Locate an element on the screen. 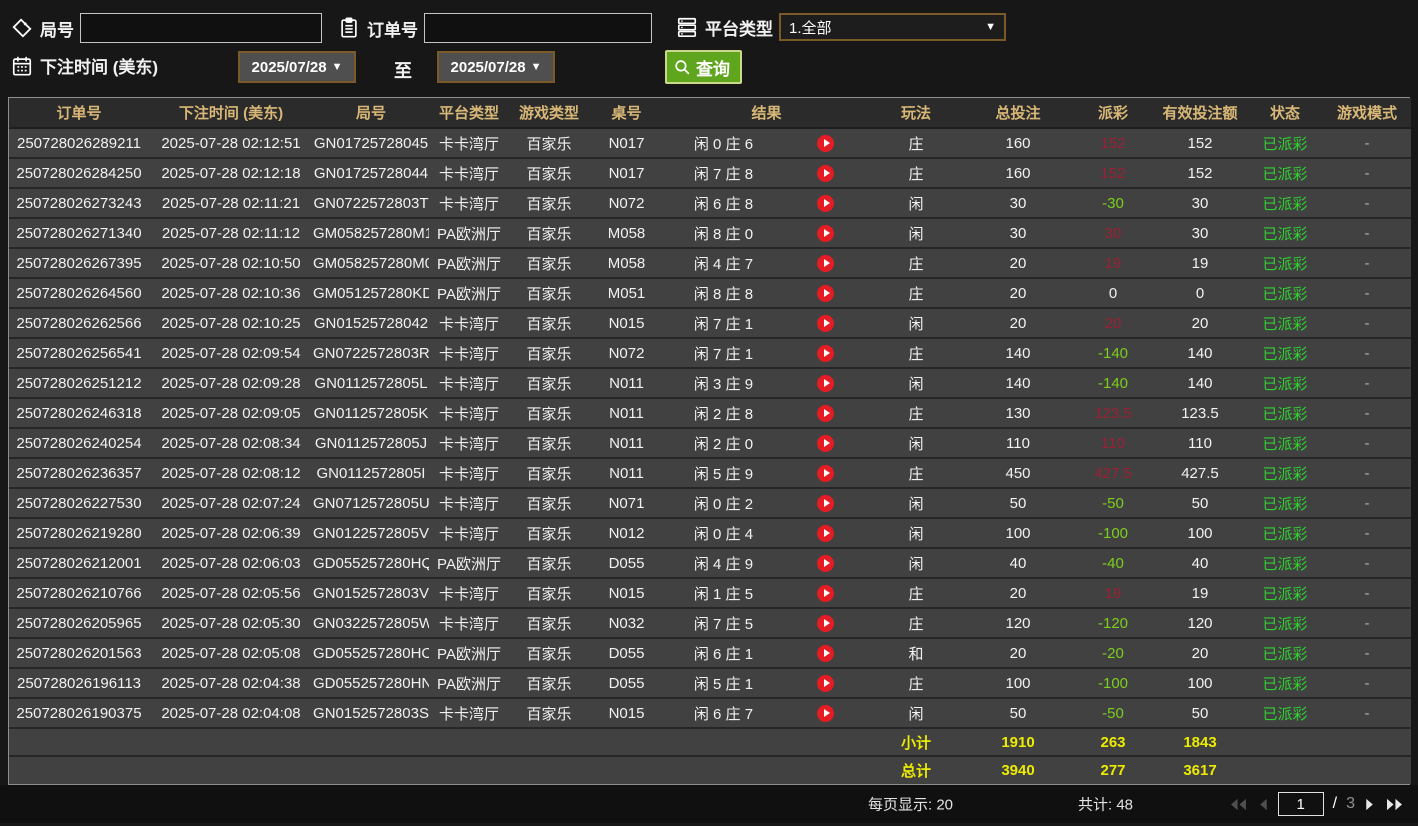 The image size is (1418, 826). date-from-picker: 2025/07/28 ▼ is located at coordinates (297, 67).